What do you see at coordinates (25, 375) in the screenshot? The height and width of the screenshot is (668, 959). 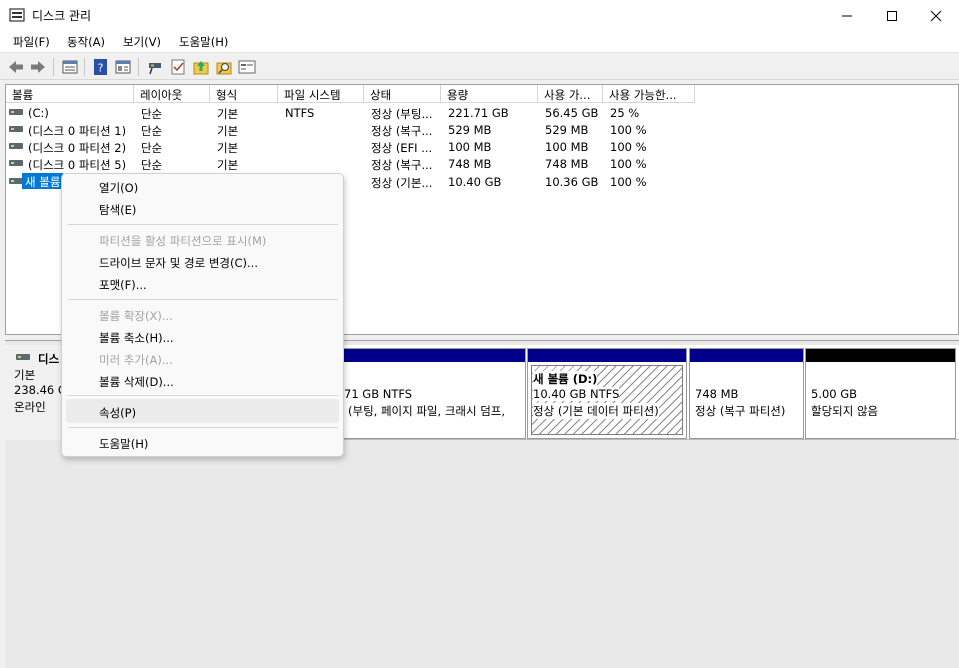 I see `disk-type: 기본` at bounding box center [25, 375].